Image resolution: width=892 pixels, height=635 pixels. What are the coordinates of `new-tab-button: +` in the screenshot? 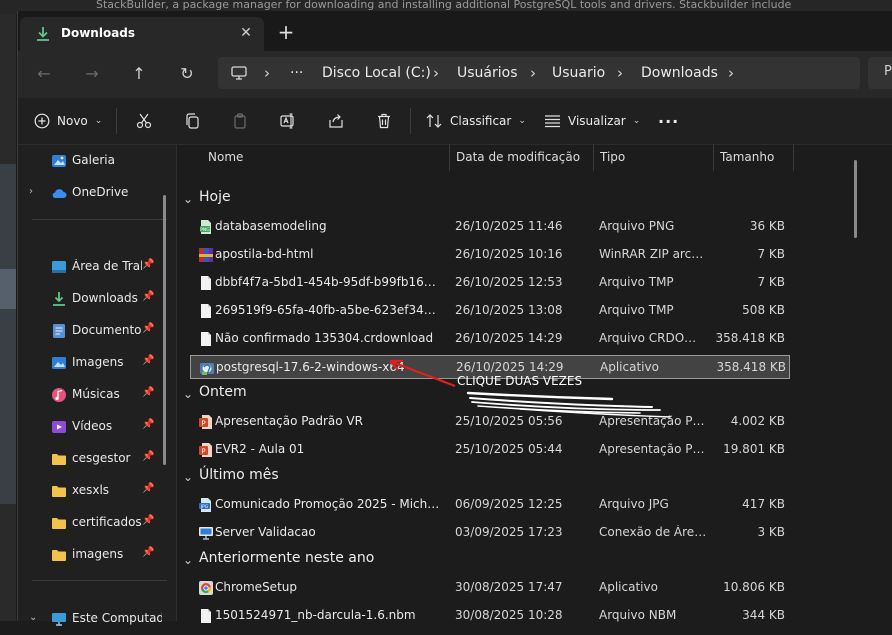 It's located at (286, 32).